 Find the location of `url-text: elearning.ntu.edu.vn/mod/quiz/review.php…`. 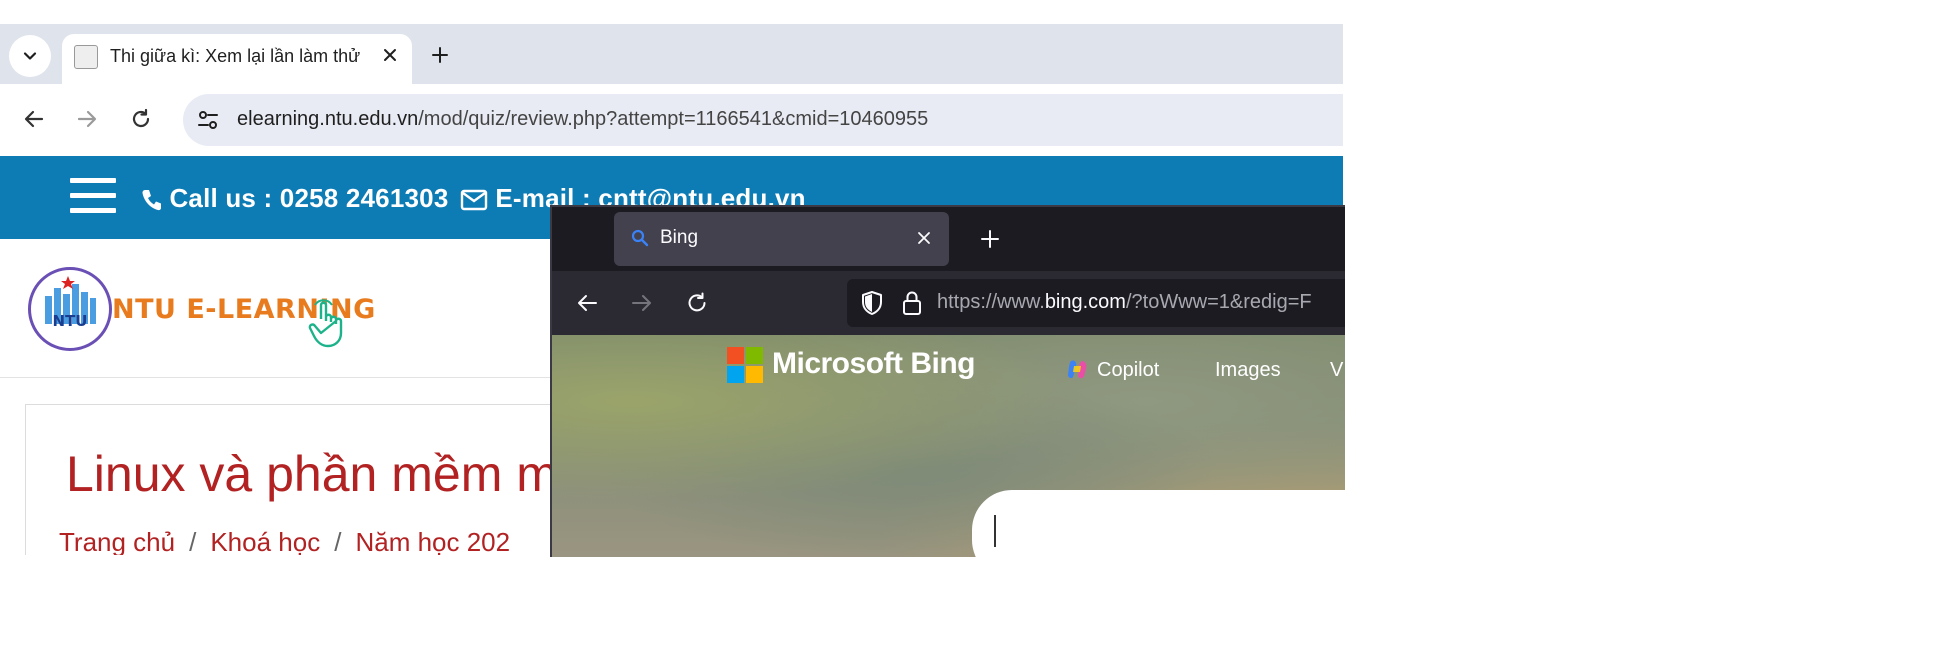

url-text: elearning.ntu.edu.vn/mod/quiz/review.php… is located at coordinates (582, 119).